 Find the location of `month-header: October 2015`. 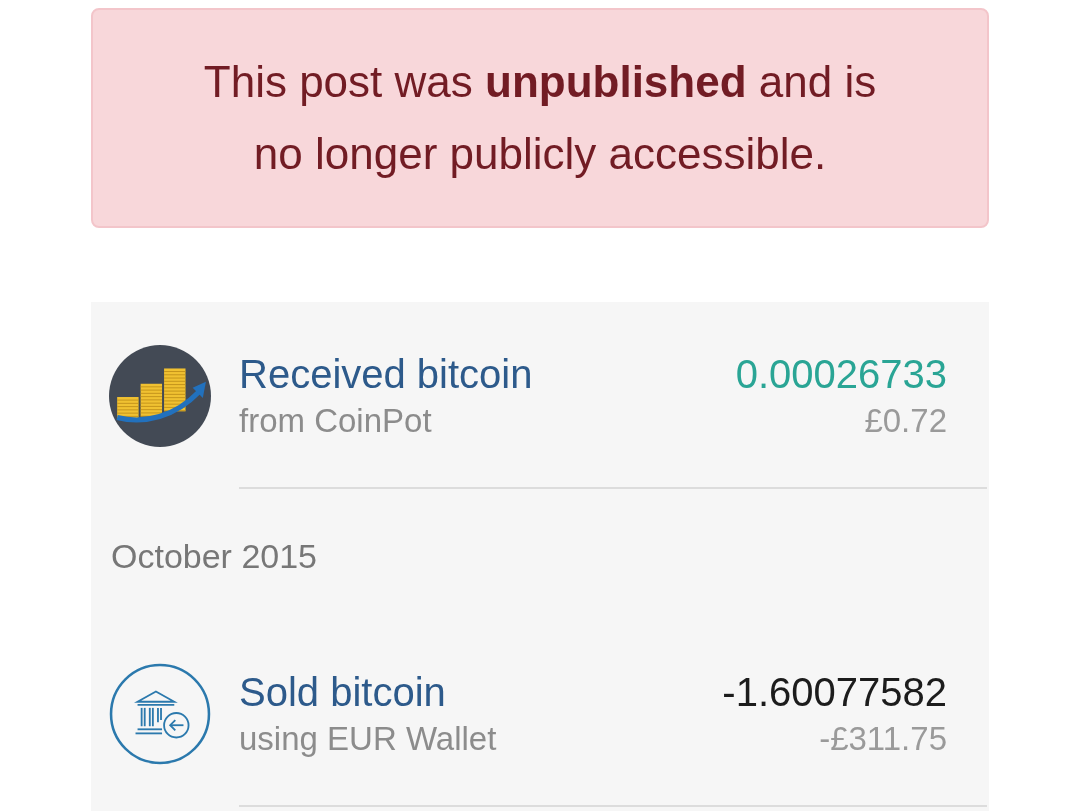

month-header: October 2015 is located at coordinates (214, 556).